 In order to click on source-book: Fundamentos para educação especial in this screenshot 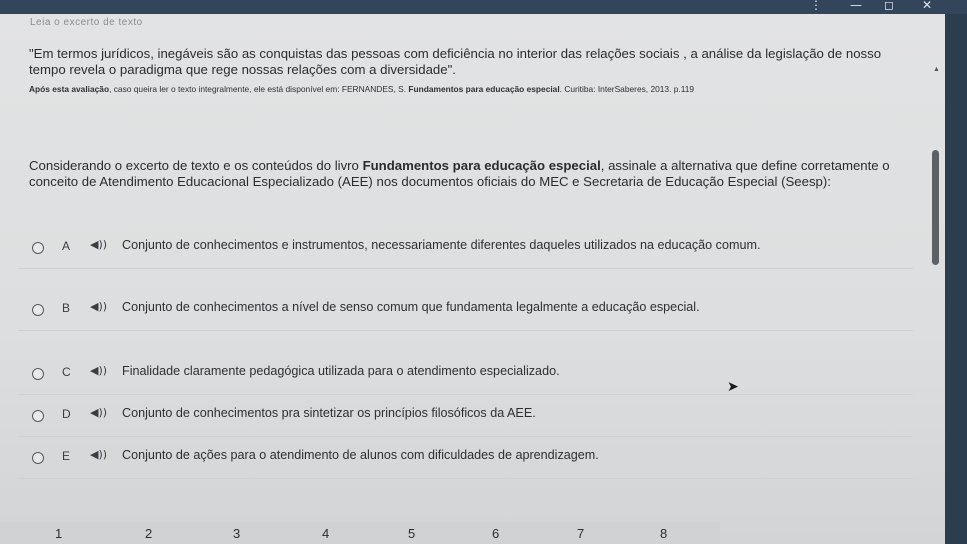, I will do `click(484, 89)`.